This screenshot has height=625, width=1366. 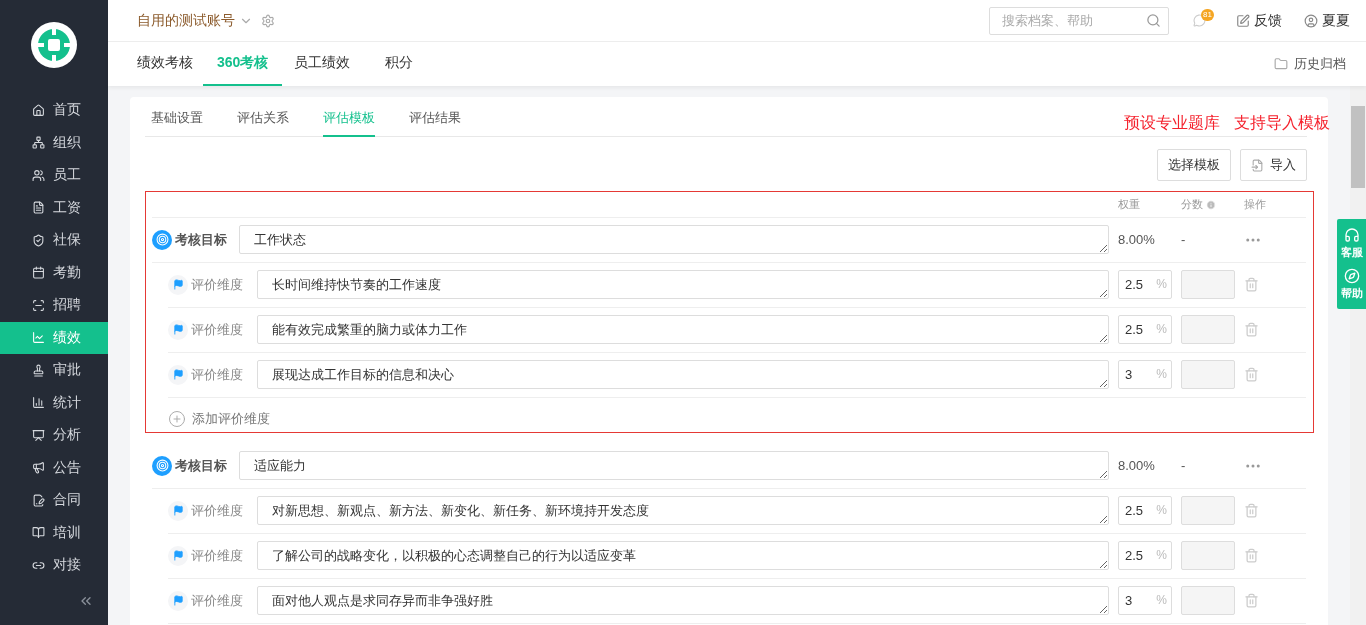 I want to click on sidebar-item: 公告, so click(x=54, y=467).